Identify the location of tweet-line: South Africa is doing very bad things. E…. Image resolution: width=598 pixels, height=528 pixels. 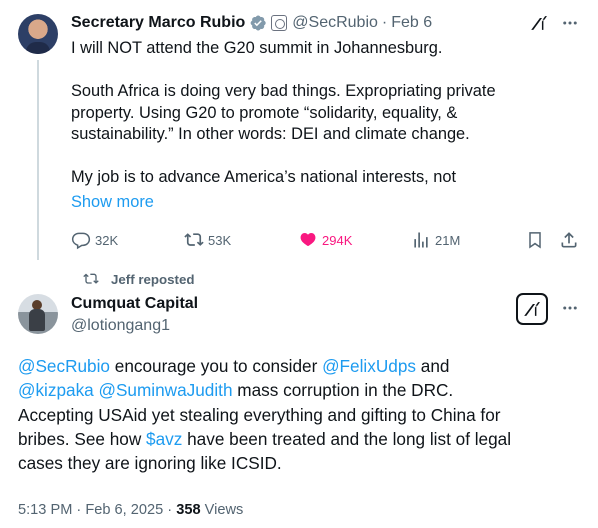
(283, 91).